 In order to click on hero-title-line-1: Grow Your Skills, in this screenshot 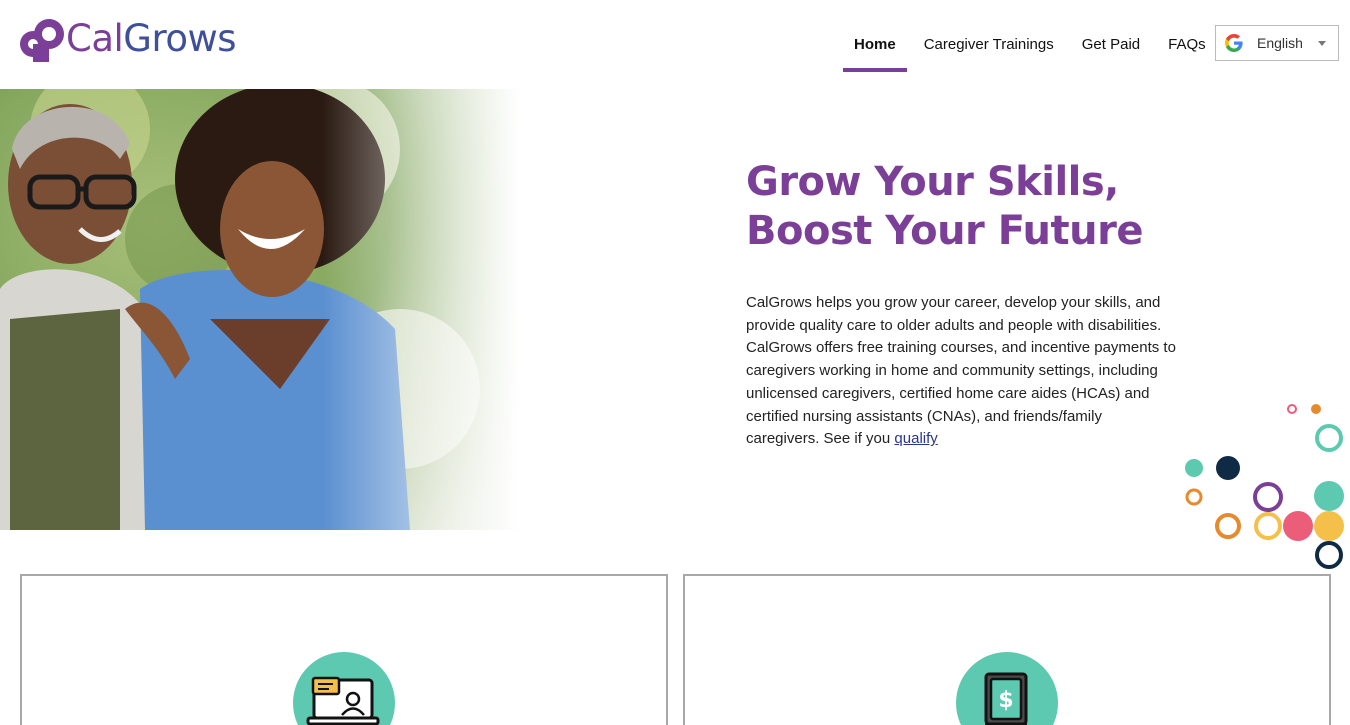, I will do `click(932, 182)`.